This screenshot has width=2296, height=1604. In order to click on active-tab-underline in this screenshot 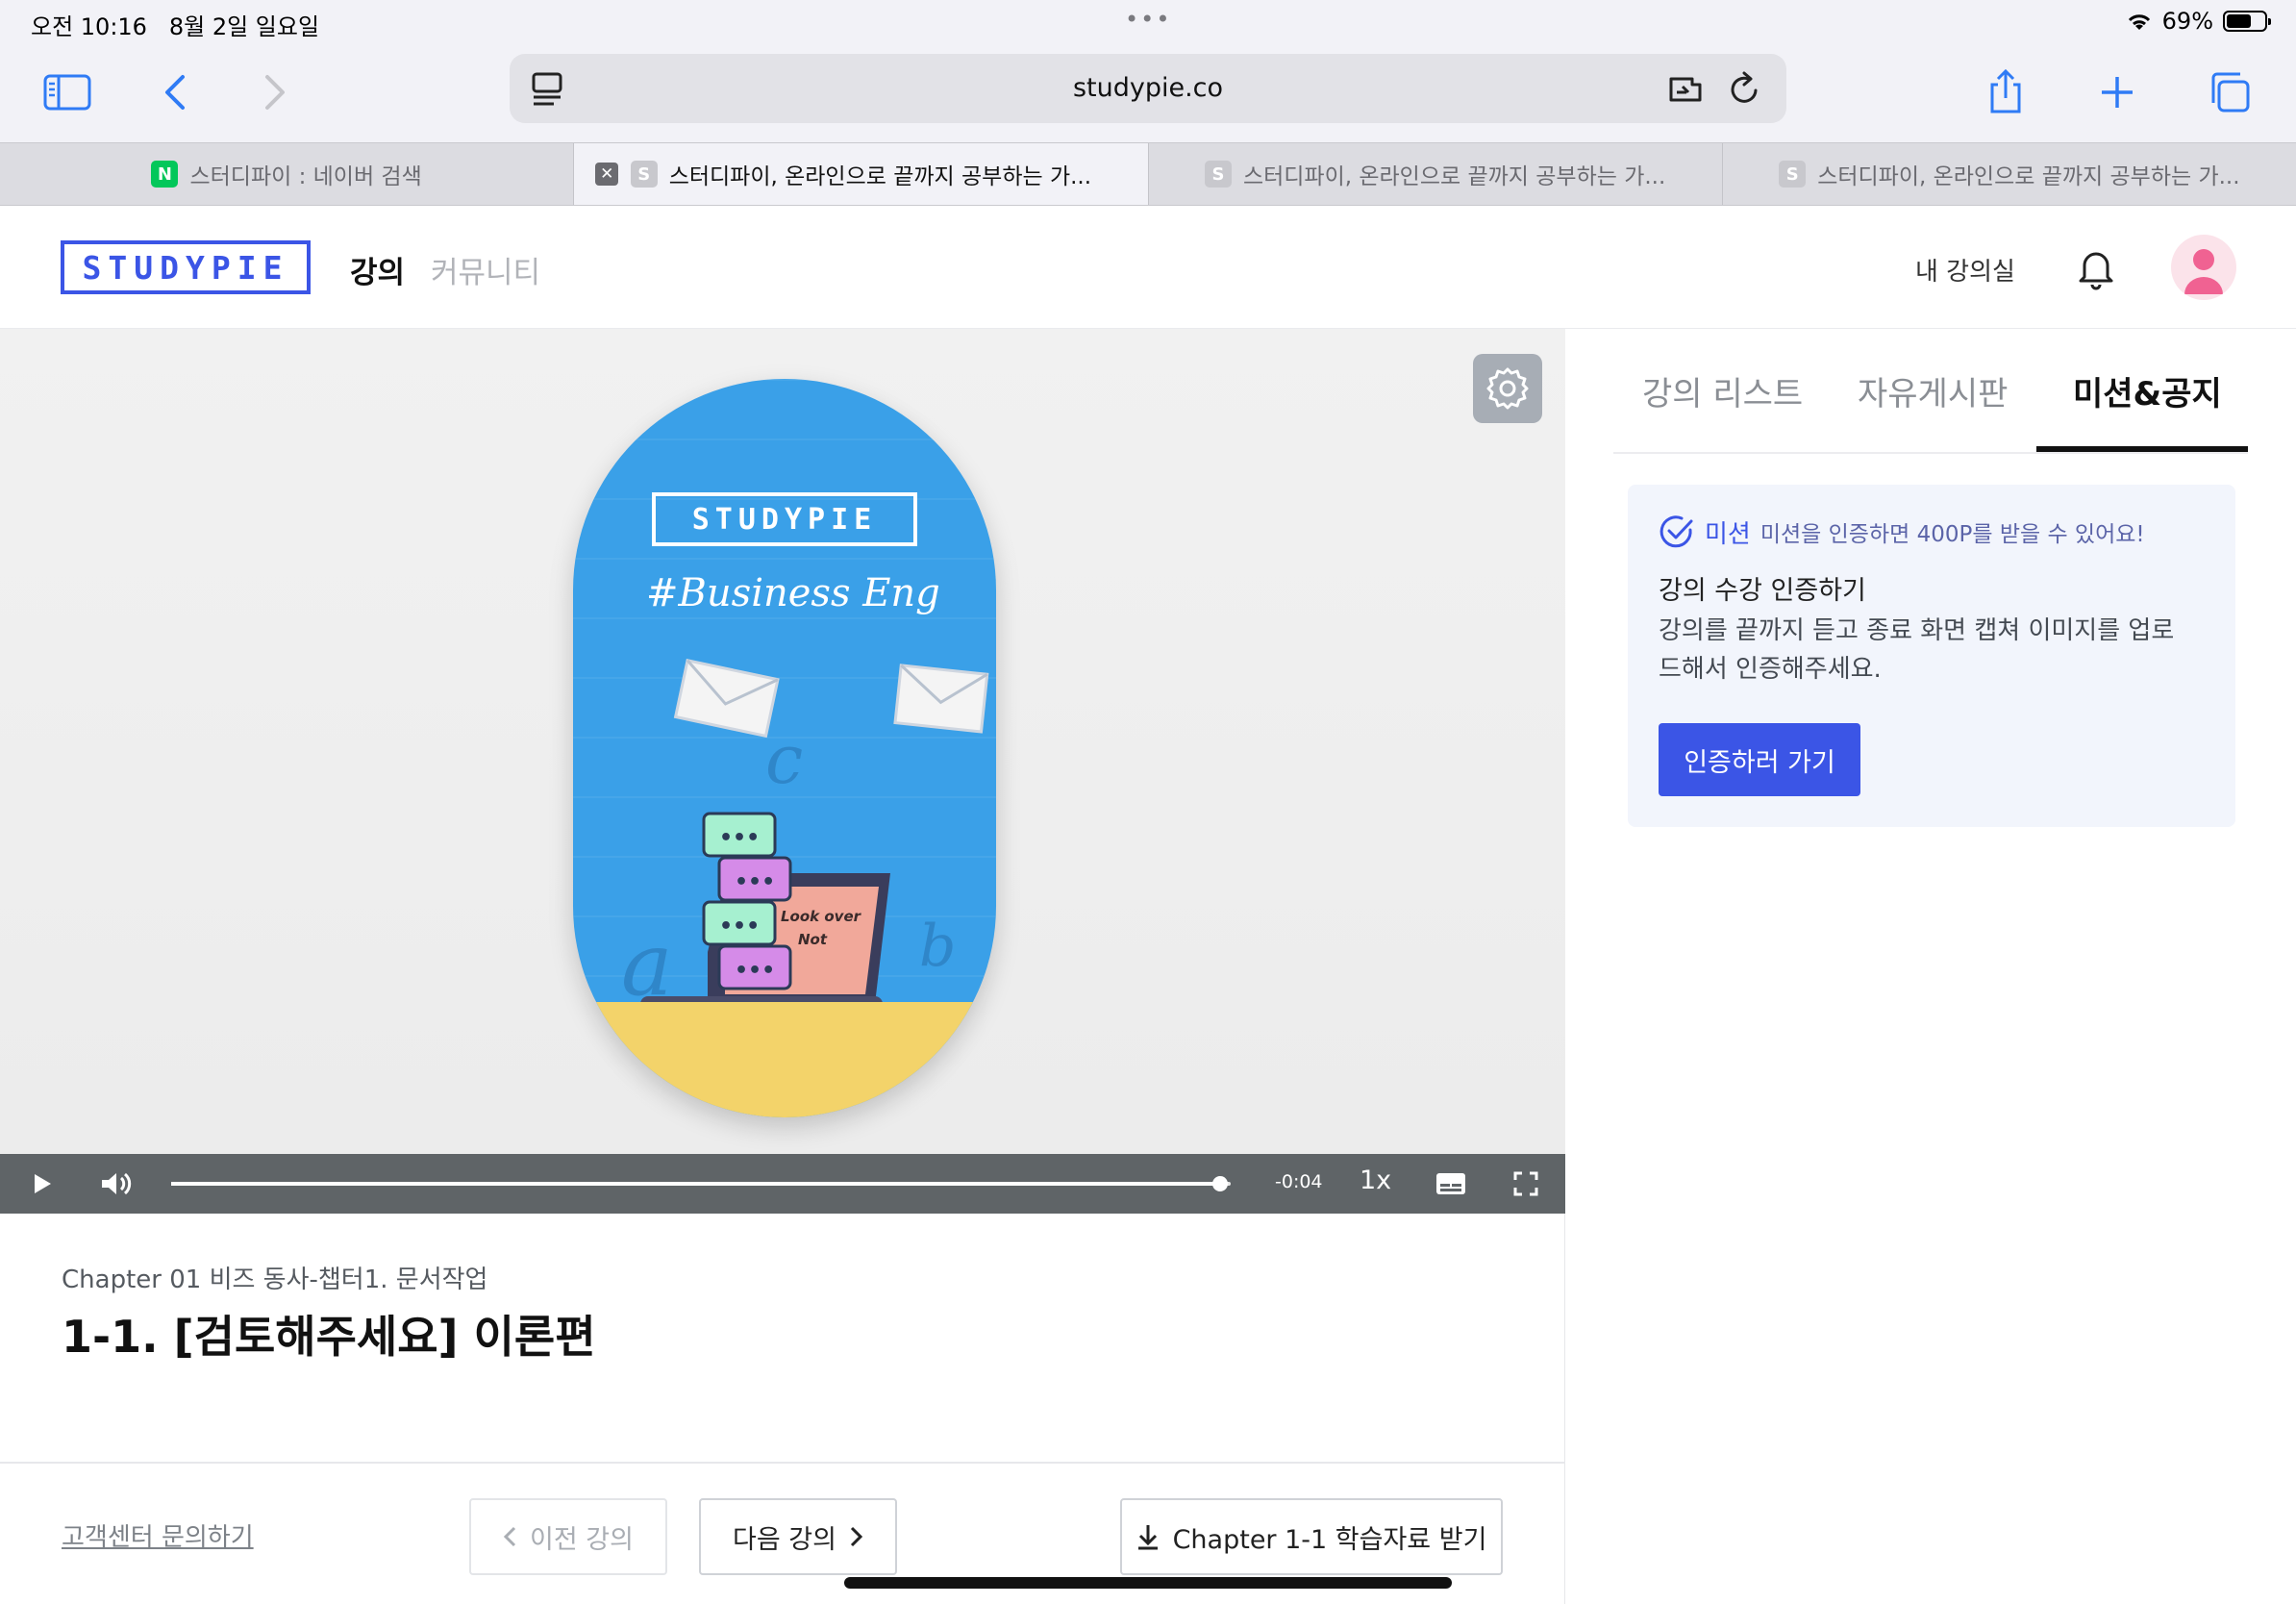, I will do `click(2142, 449)`.